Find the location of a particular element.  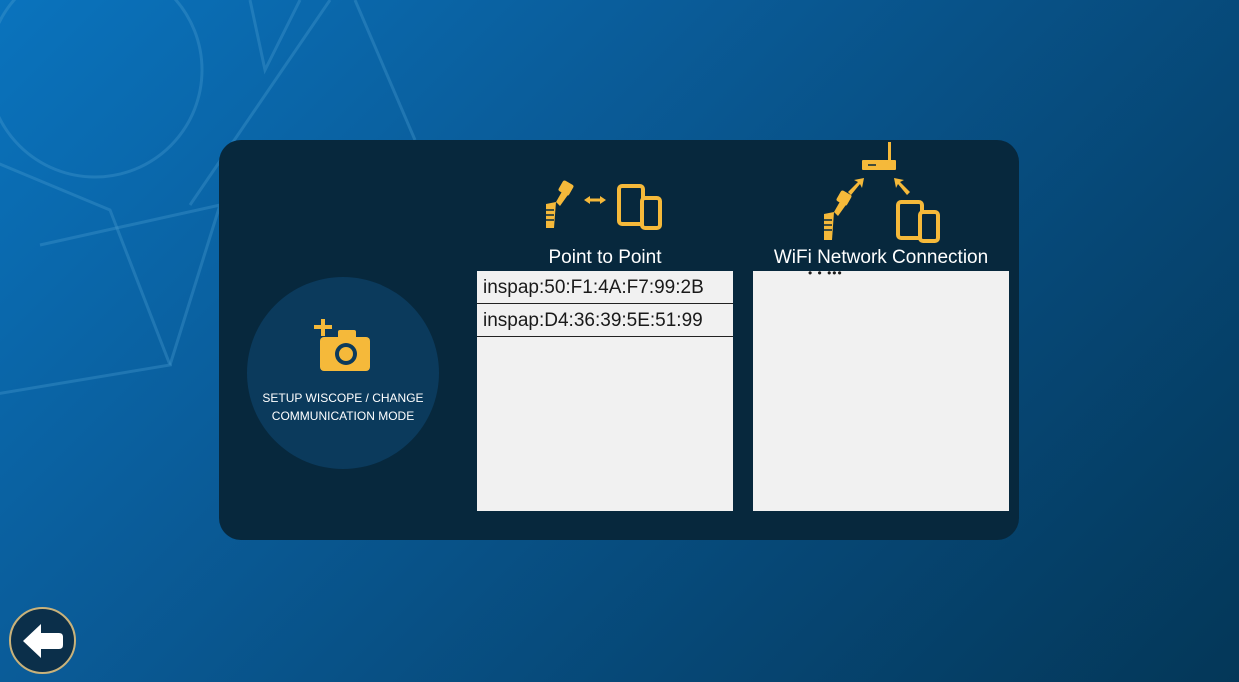

list-item: inspap:50:F1:4A:F7:99:2B is located at coordinates (605, 287).